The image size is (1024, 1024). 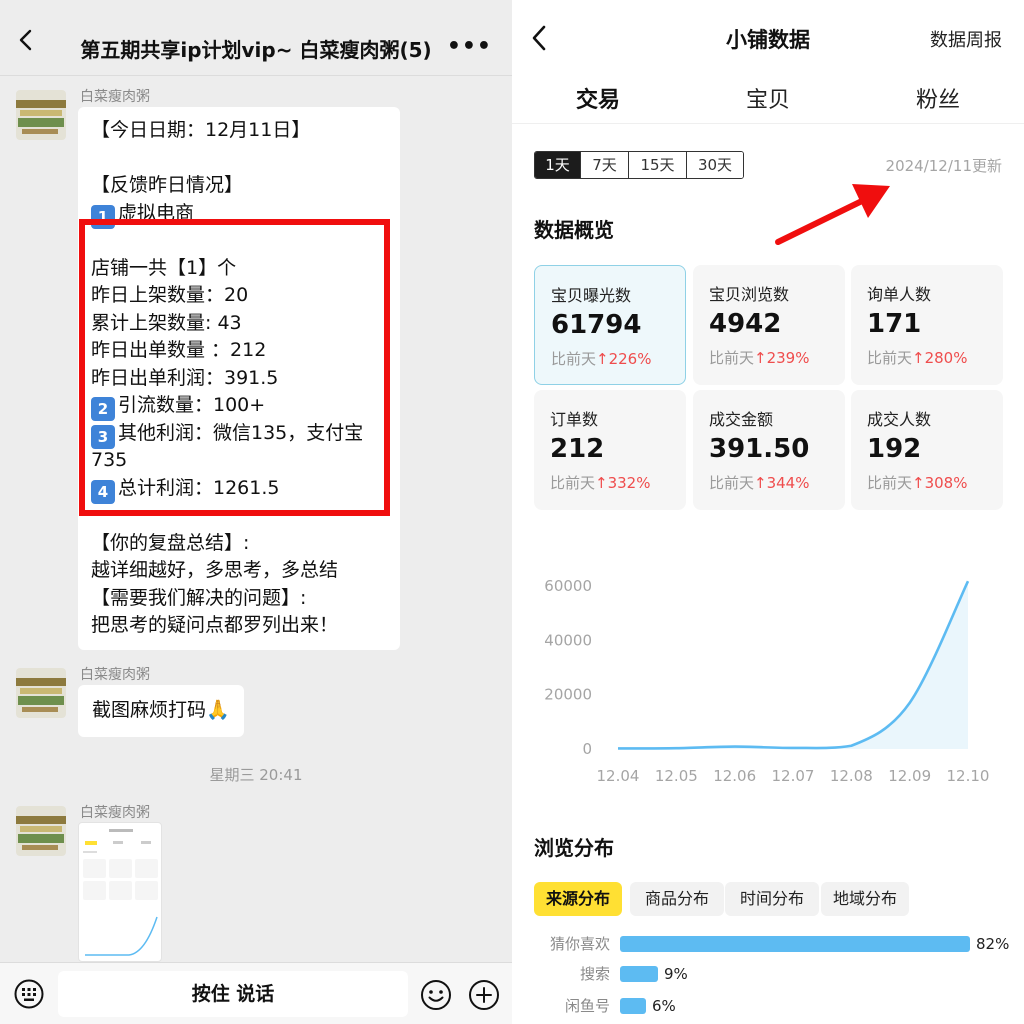 What do you see at coordinates (676, 974) in the screenshot?
I see `distribution-percent: 9%` at bounding box center [676, 974].